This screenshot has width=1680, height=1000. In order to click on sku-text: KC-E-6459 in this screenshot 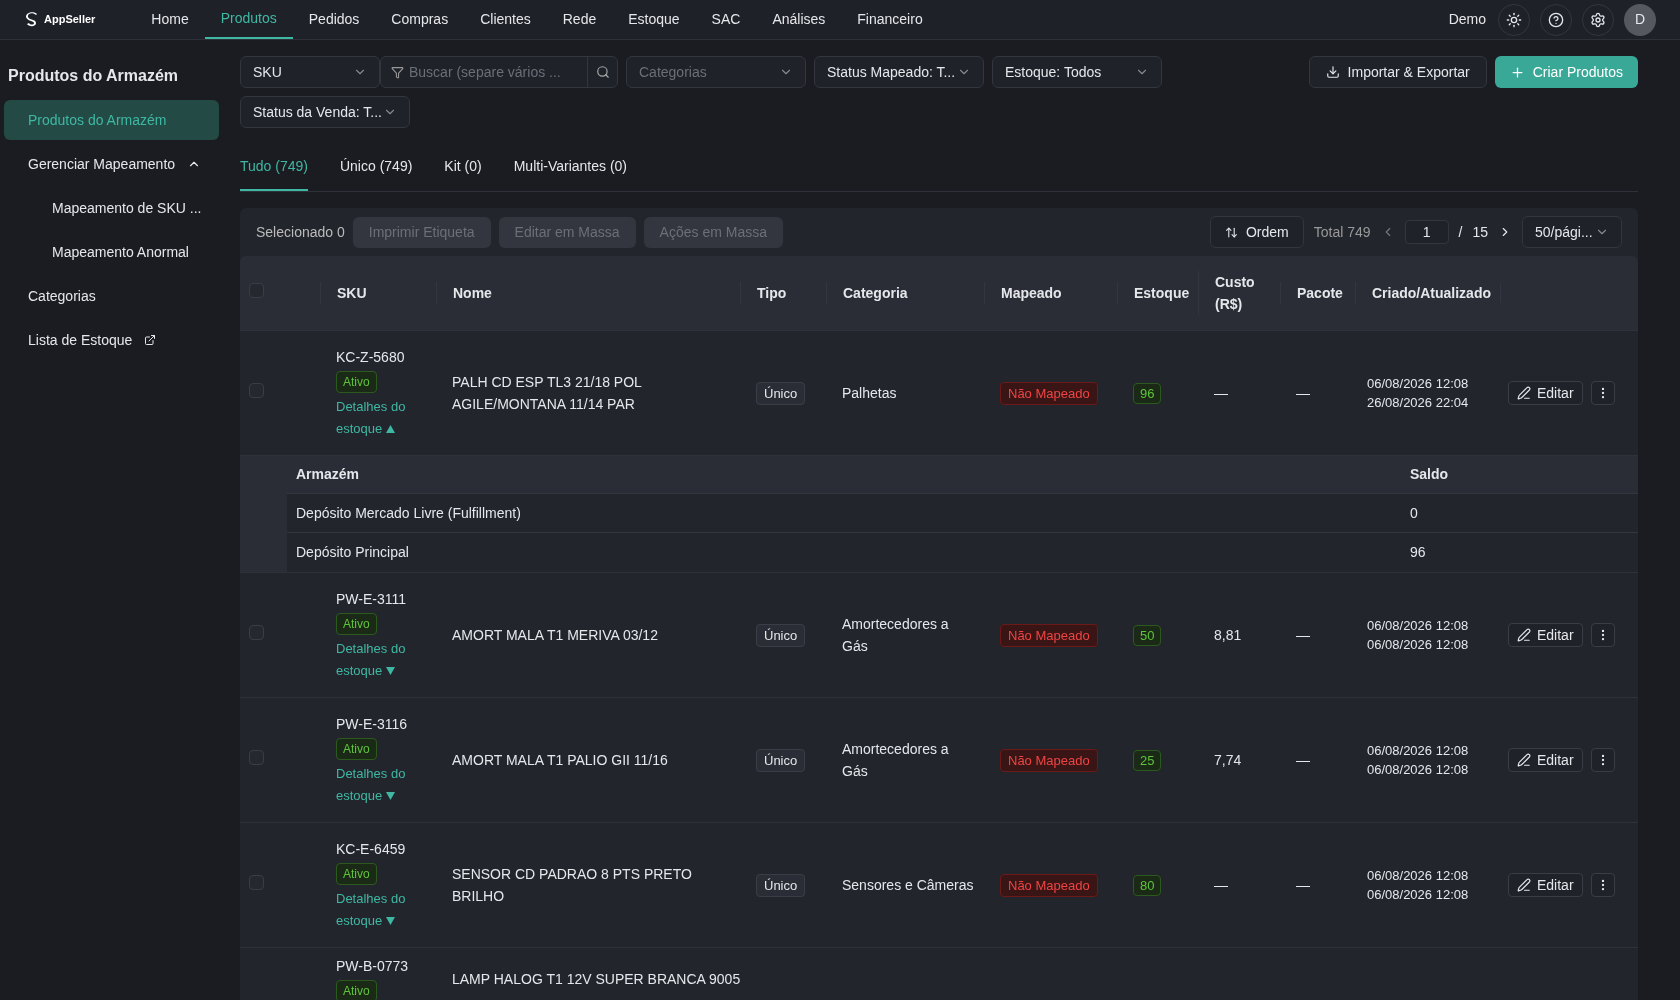, I will do `click(371, 849)`.